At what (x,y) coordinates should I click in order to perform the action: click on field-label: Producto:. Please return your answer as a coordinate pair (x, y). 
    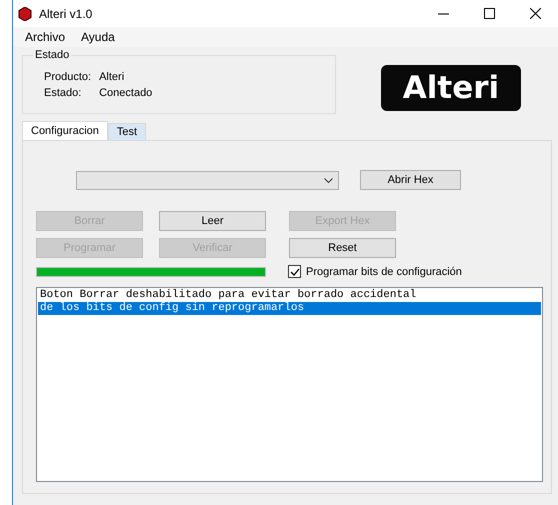
    Looking at the image, I should click on (68, 77).